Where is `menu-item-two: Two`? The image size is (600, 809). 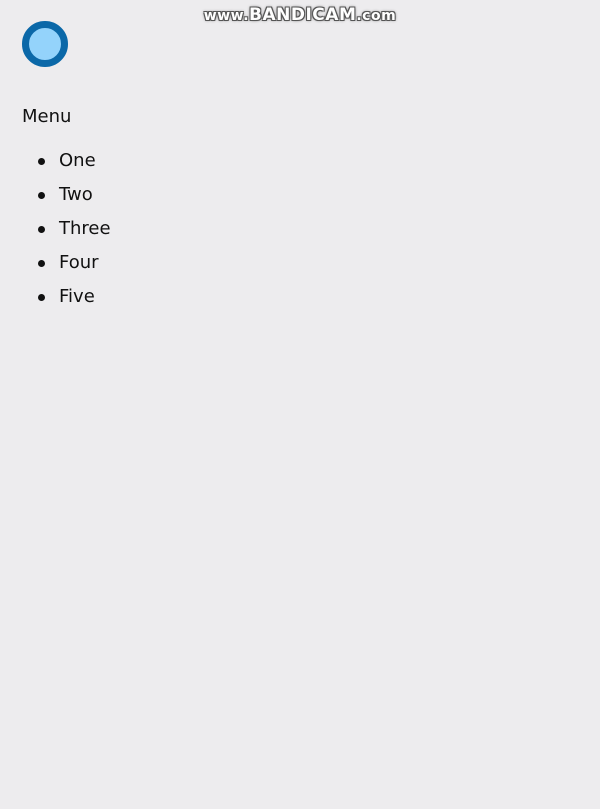 menu-item-two: Two is located at coordinates (66, 198).